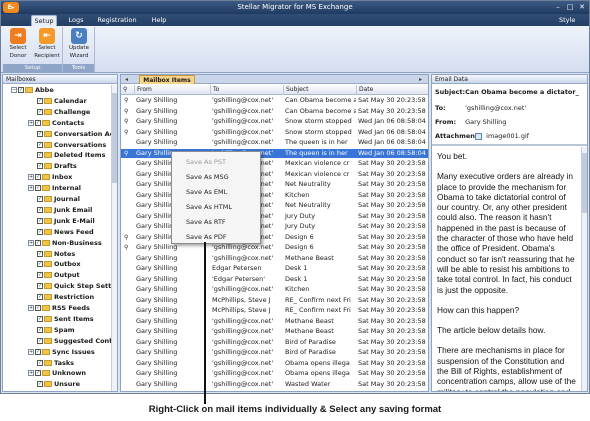 This screenshot has height=421, width=590. What do you see at coordinates (117, 20) in the screenshot?
I see `tab-registration: Registration` at bounding box center [117, 20].